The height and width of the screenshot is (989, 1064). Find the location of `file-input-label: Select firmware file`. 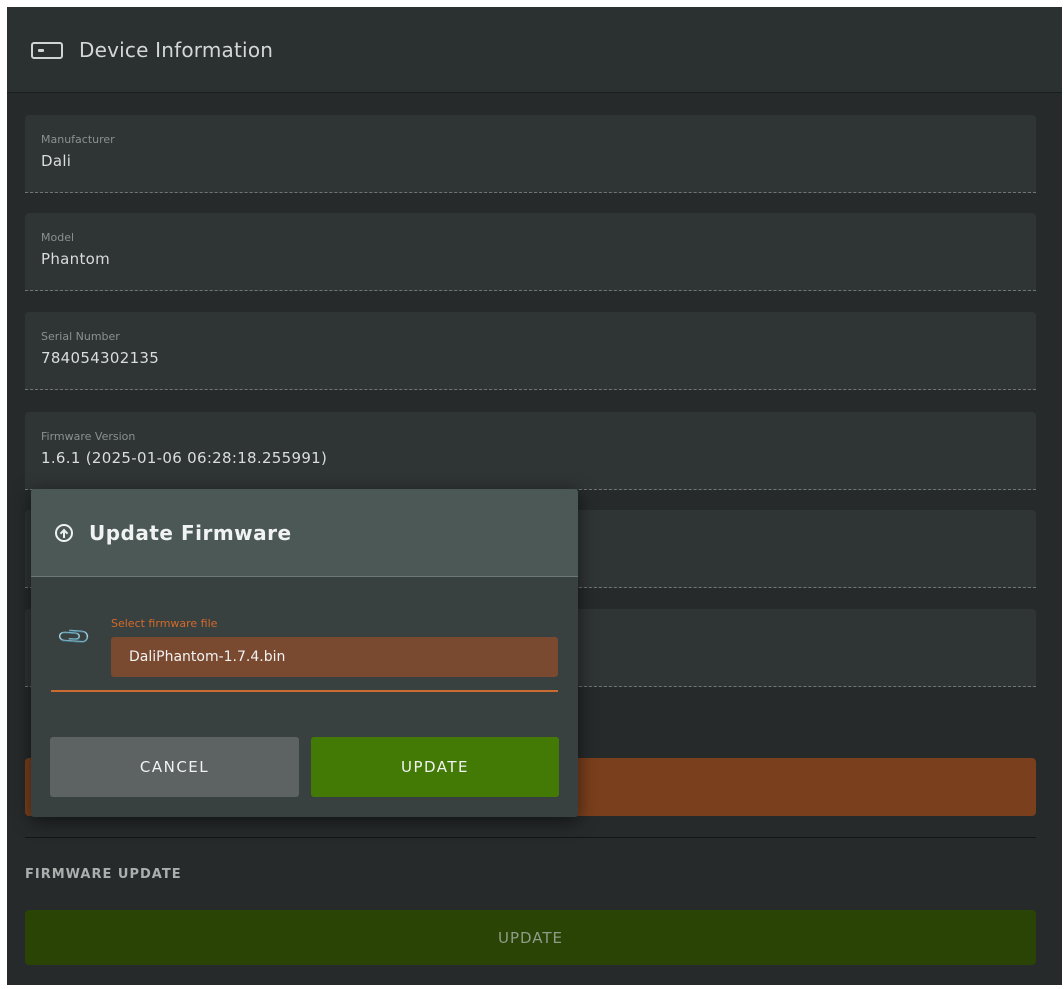

file-input-label: Select firmware file is located at coordinates (164, 623).